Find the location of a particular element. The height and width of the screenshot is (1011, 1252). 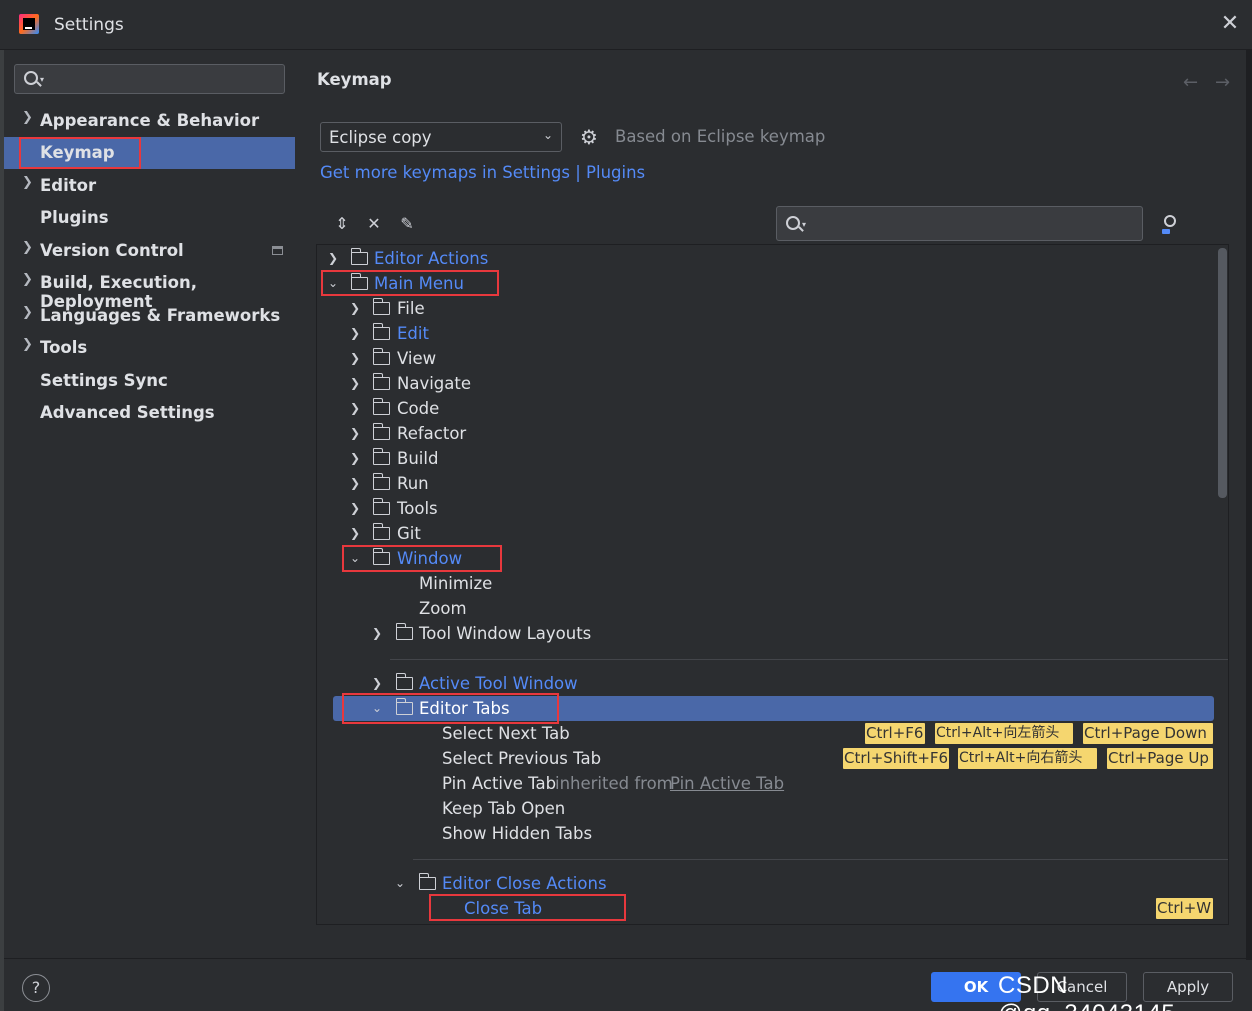

tree-row-label: Show Hidden Tabs is located at coordinates (517, 833).